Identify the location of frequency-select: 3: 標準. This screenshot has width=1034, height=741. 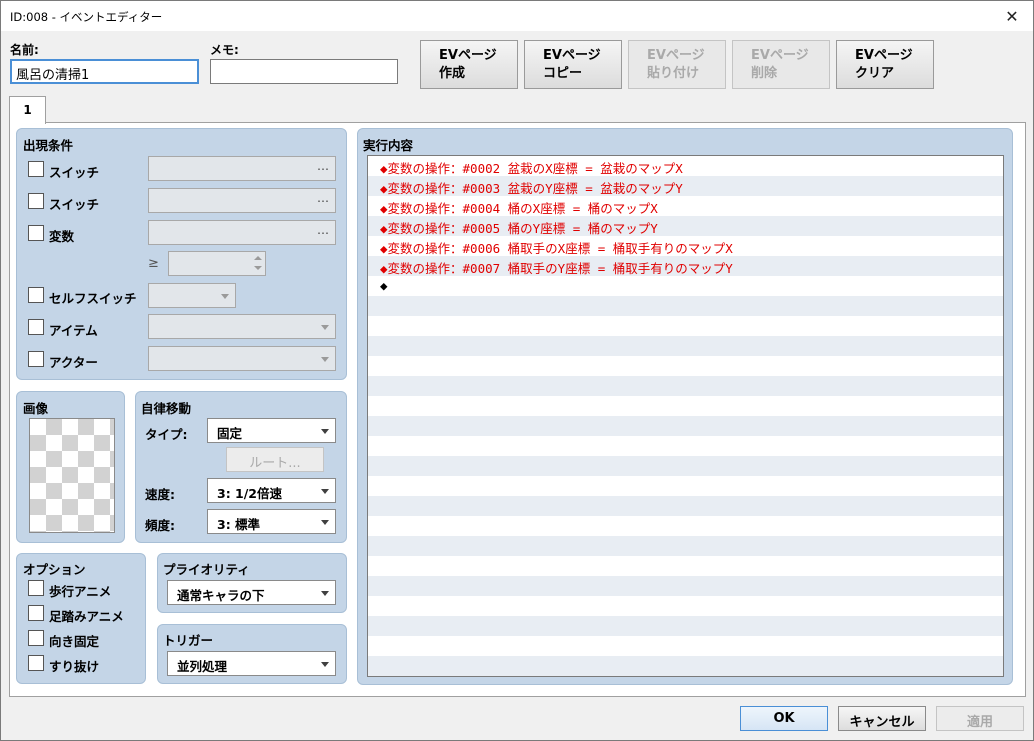
(271, 521).